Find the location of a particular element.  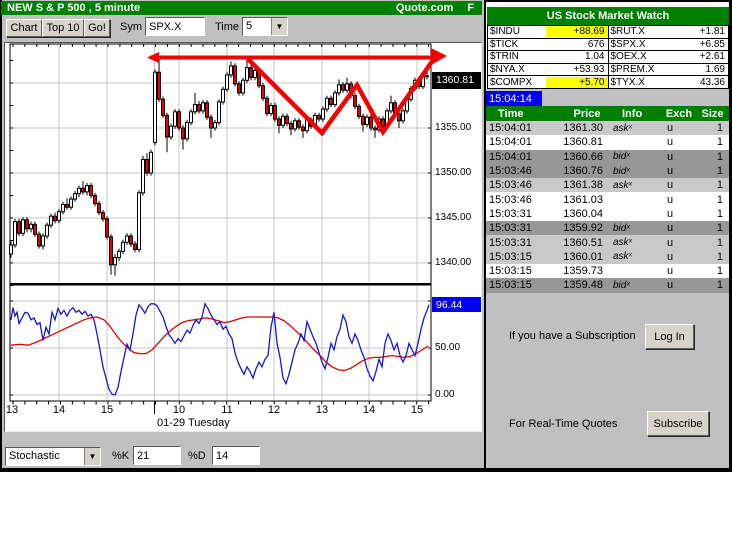

trade-price: 1360.01 is located at coordinates (583, 256).